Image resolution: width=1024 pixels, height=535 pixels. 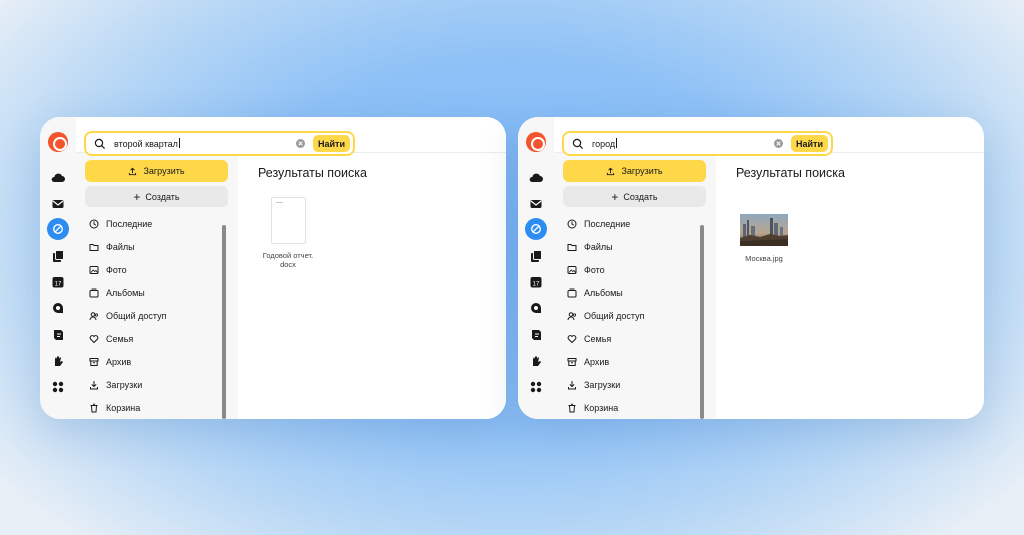 I want to click on search-field: город Найти, so click(x=697, y=143).